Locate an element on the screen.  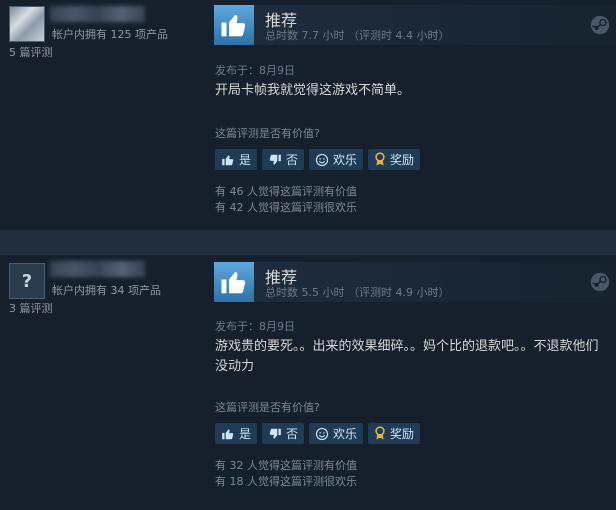
review-count: 3 篇评测 is located at coordinates (31, 308).